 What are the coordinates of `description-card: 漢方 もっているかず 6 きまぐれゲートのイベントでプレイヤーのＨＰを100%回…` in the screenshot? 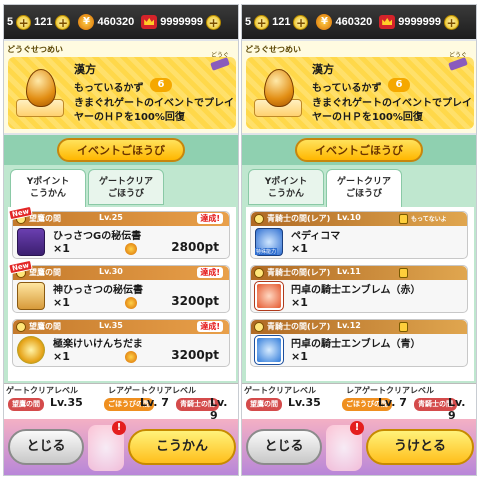 It's located at (360, 93).